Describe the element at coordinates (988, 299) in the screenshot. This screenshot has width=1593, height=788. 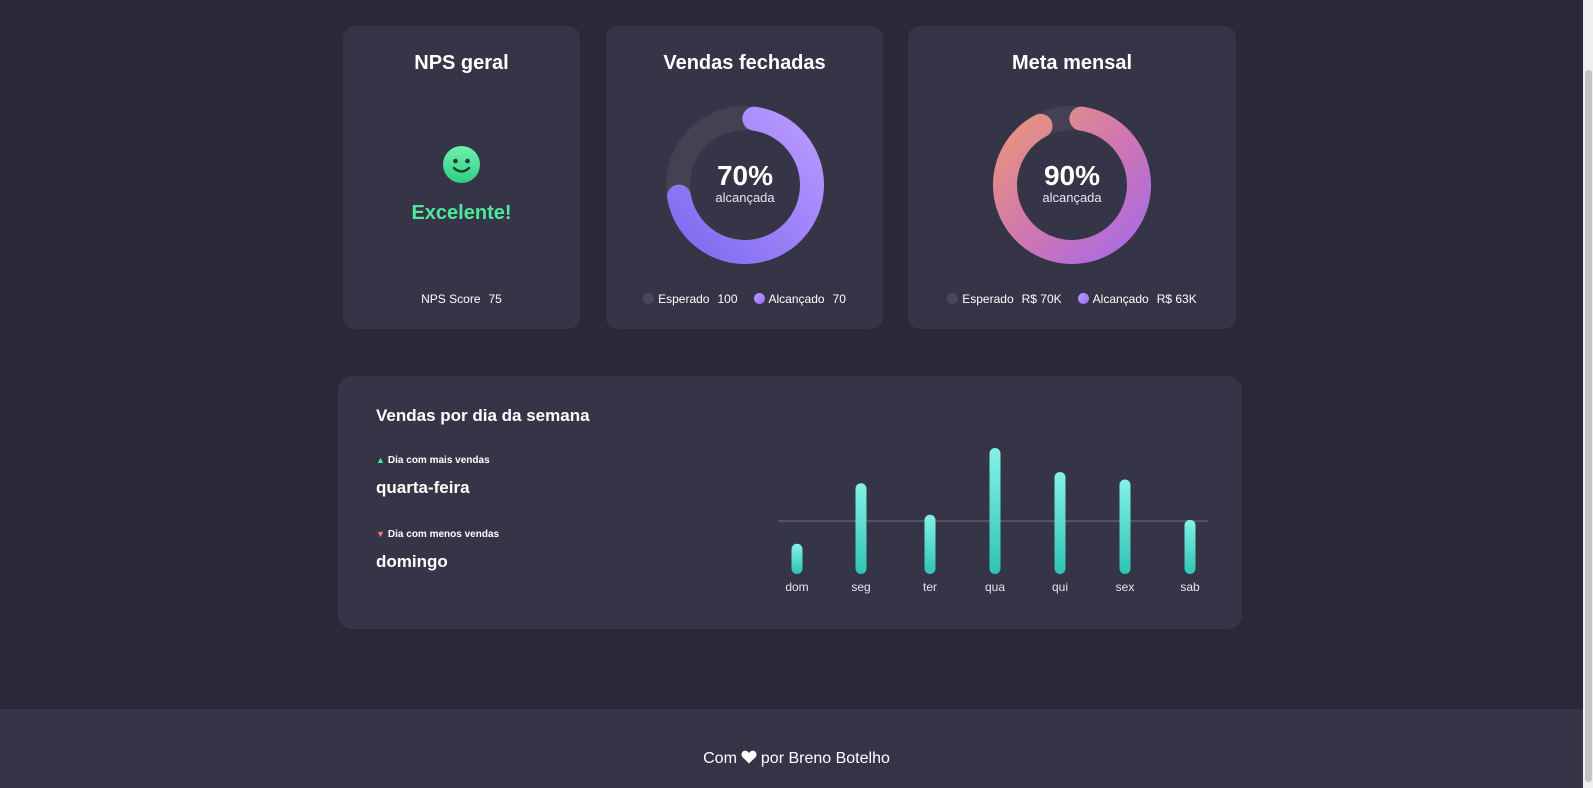
I see `meta-expected-label: Esperado` at that location.